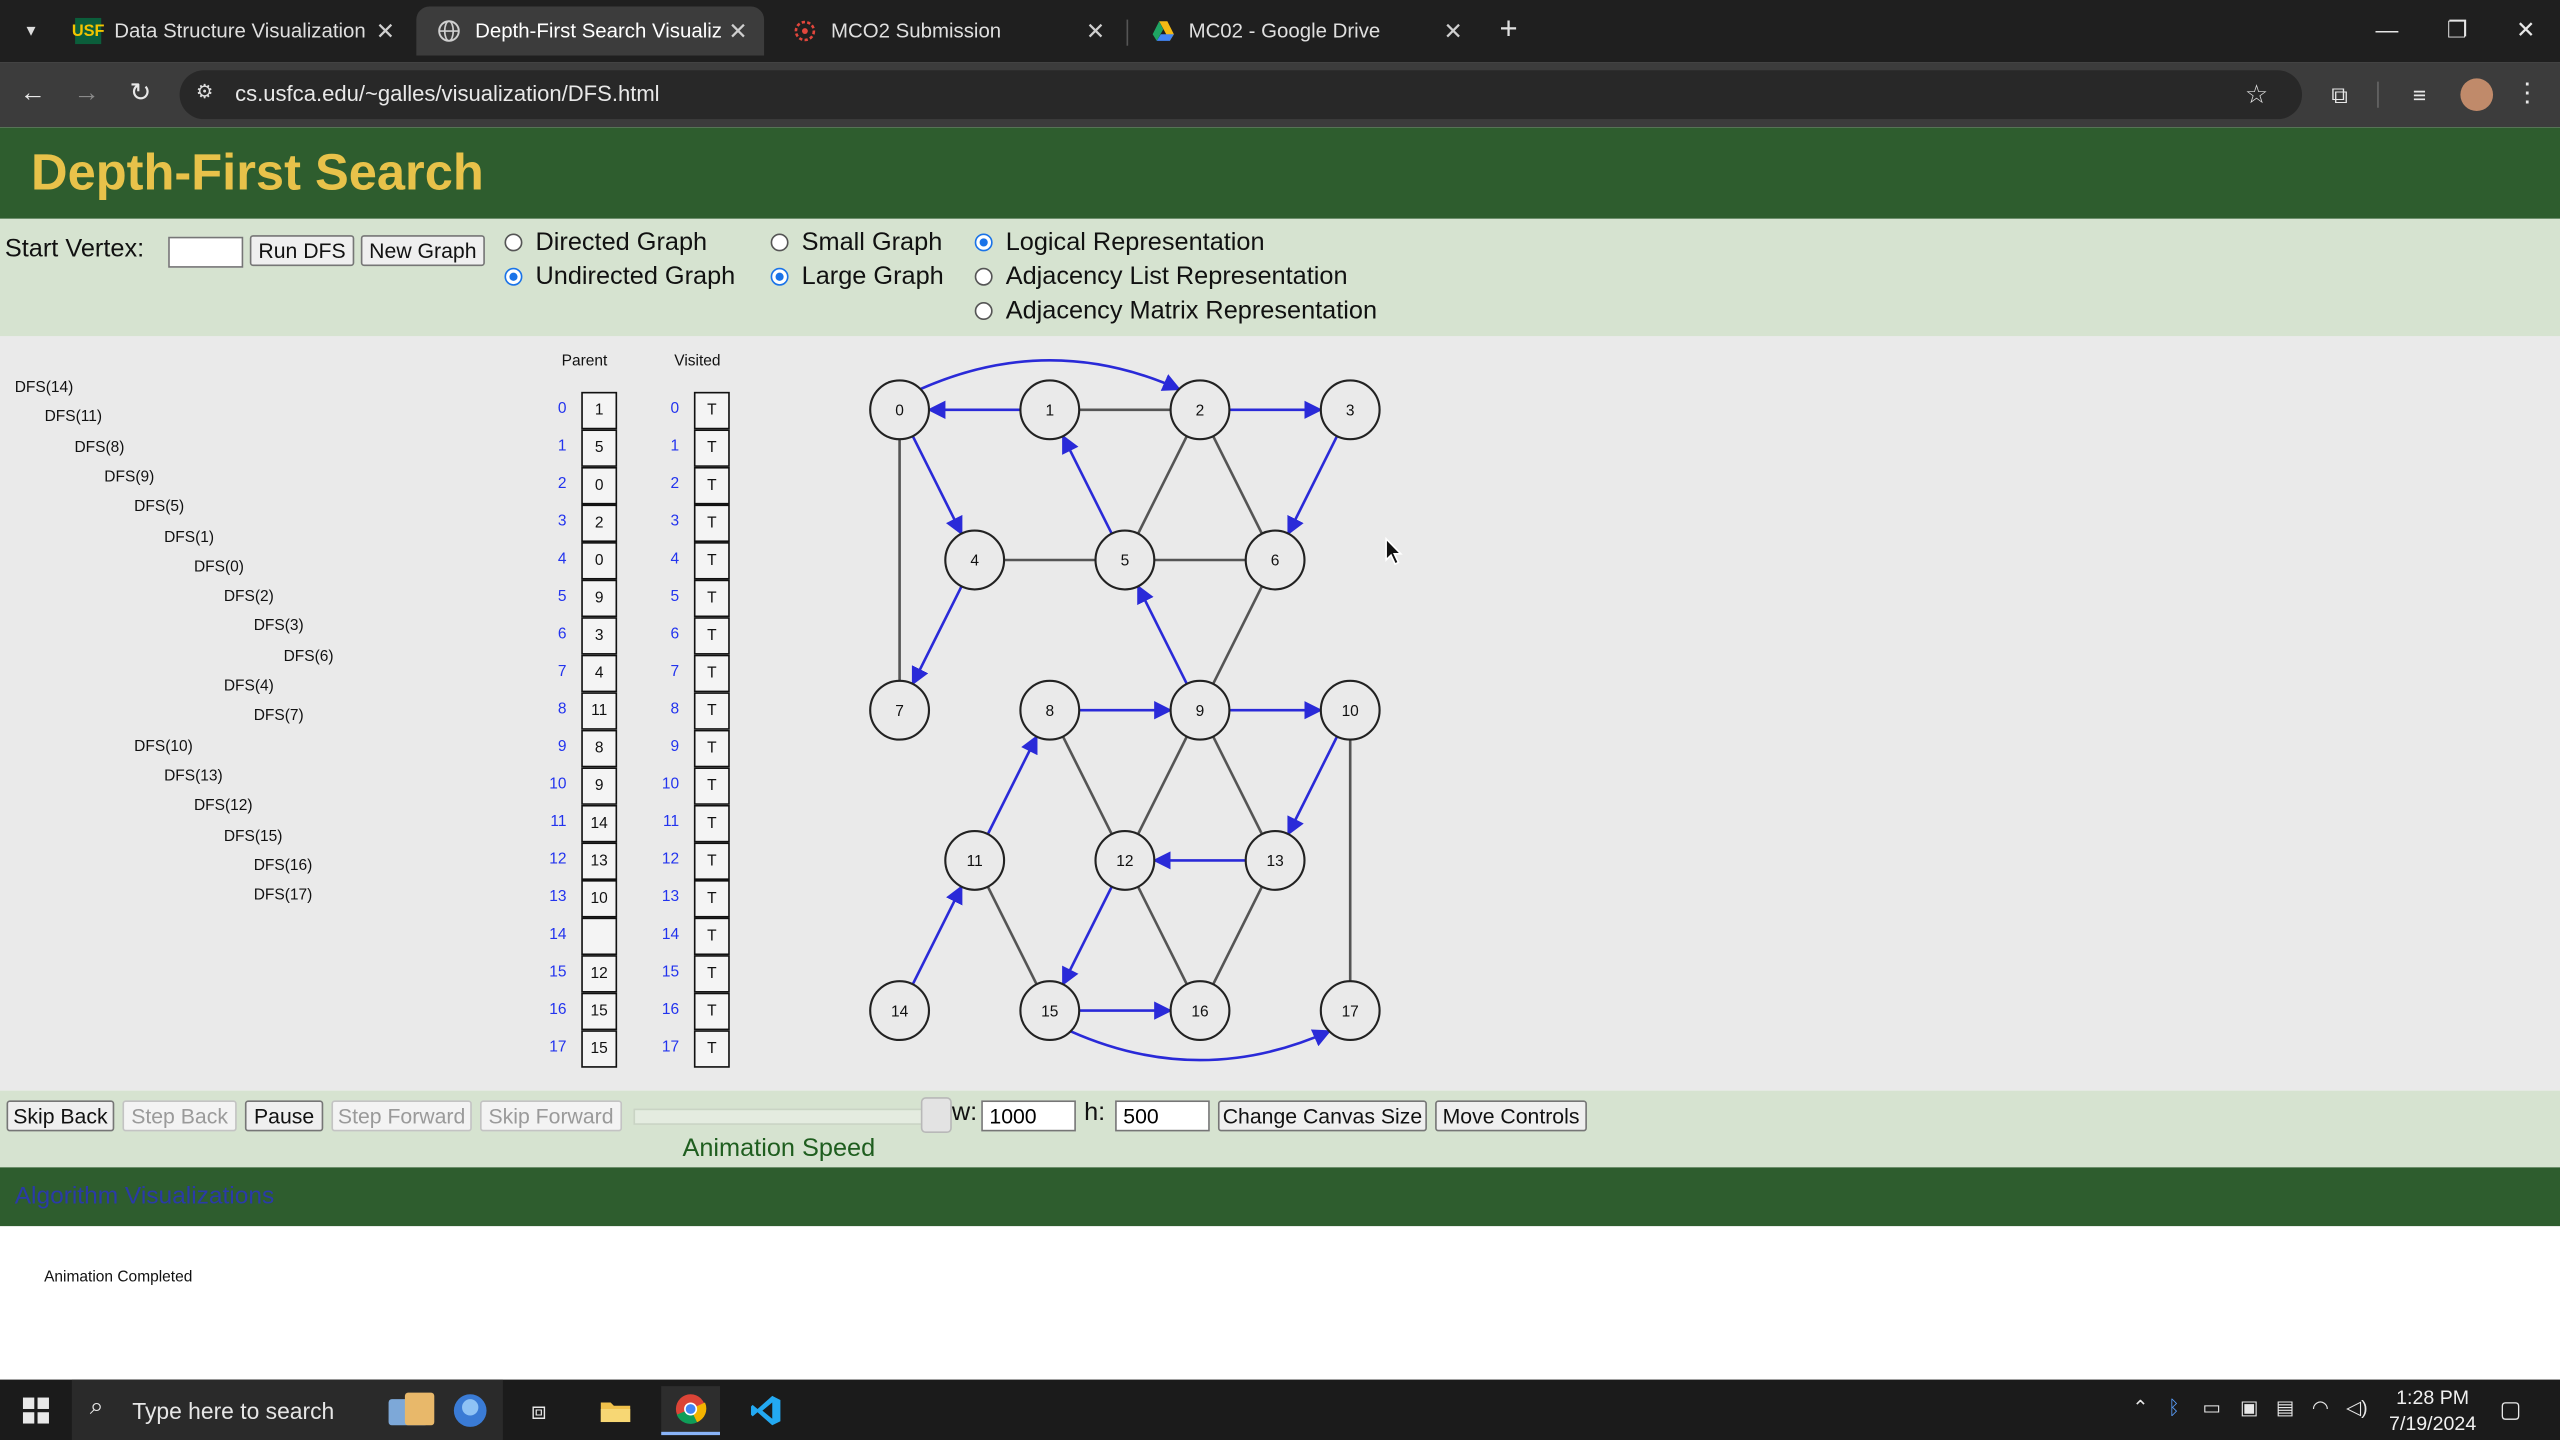 The width and height of the screenshot is (2560, 1440). What do you see at coordinates (179, 1116) in the screenshot?
I see `step-back-button: Step Back` at bounding box center [179, 1116].